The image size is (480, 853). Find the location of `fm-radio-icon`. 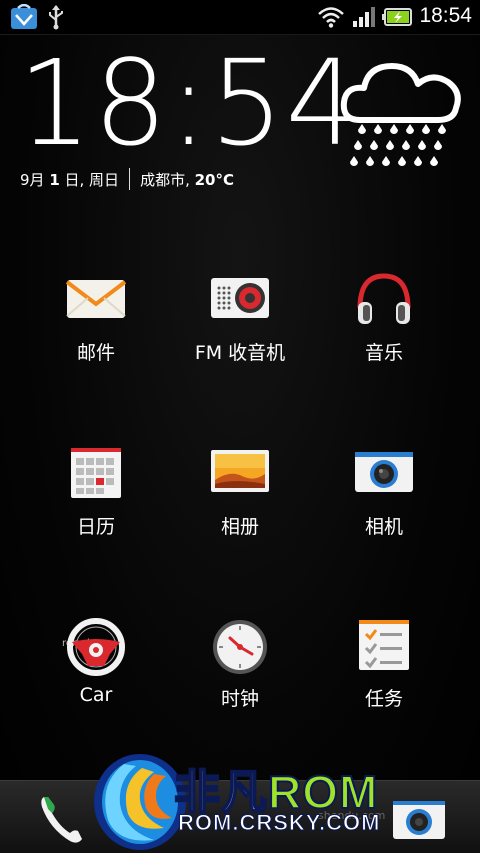

fm-radio-icon is located at coordinates (240, 300).